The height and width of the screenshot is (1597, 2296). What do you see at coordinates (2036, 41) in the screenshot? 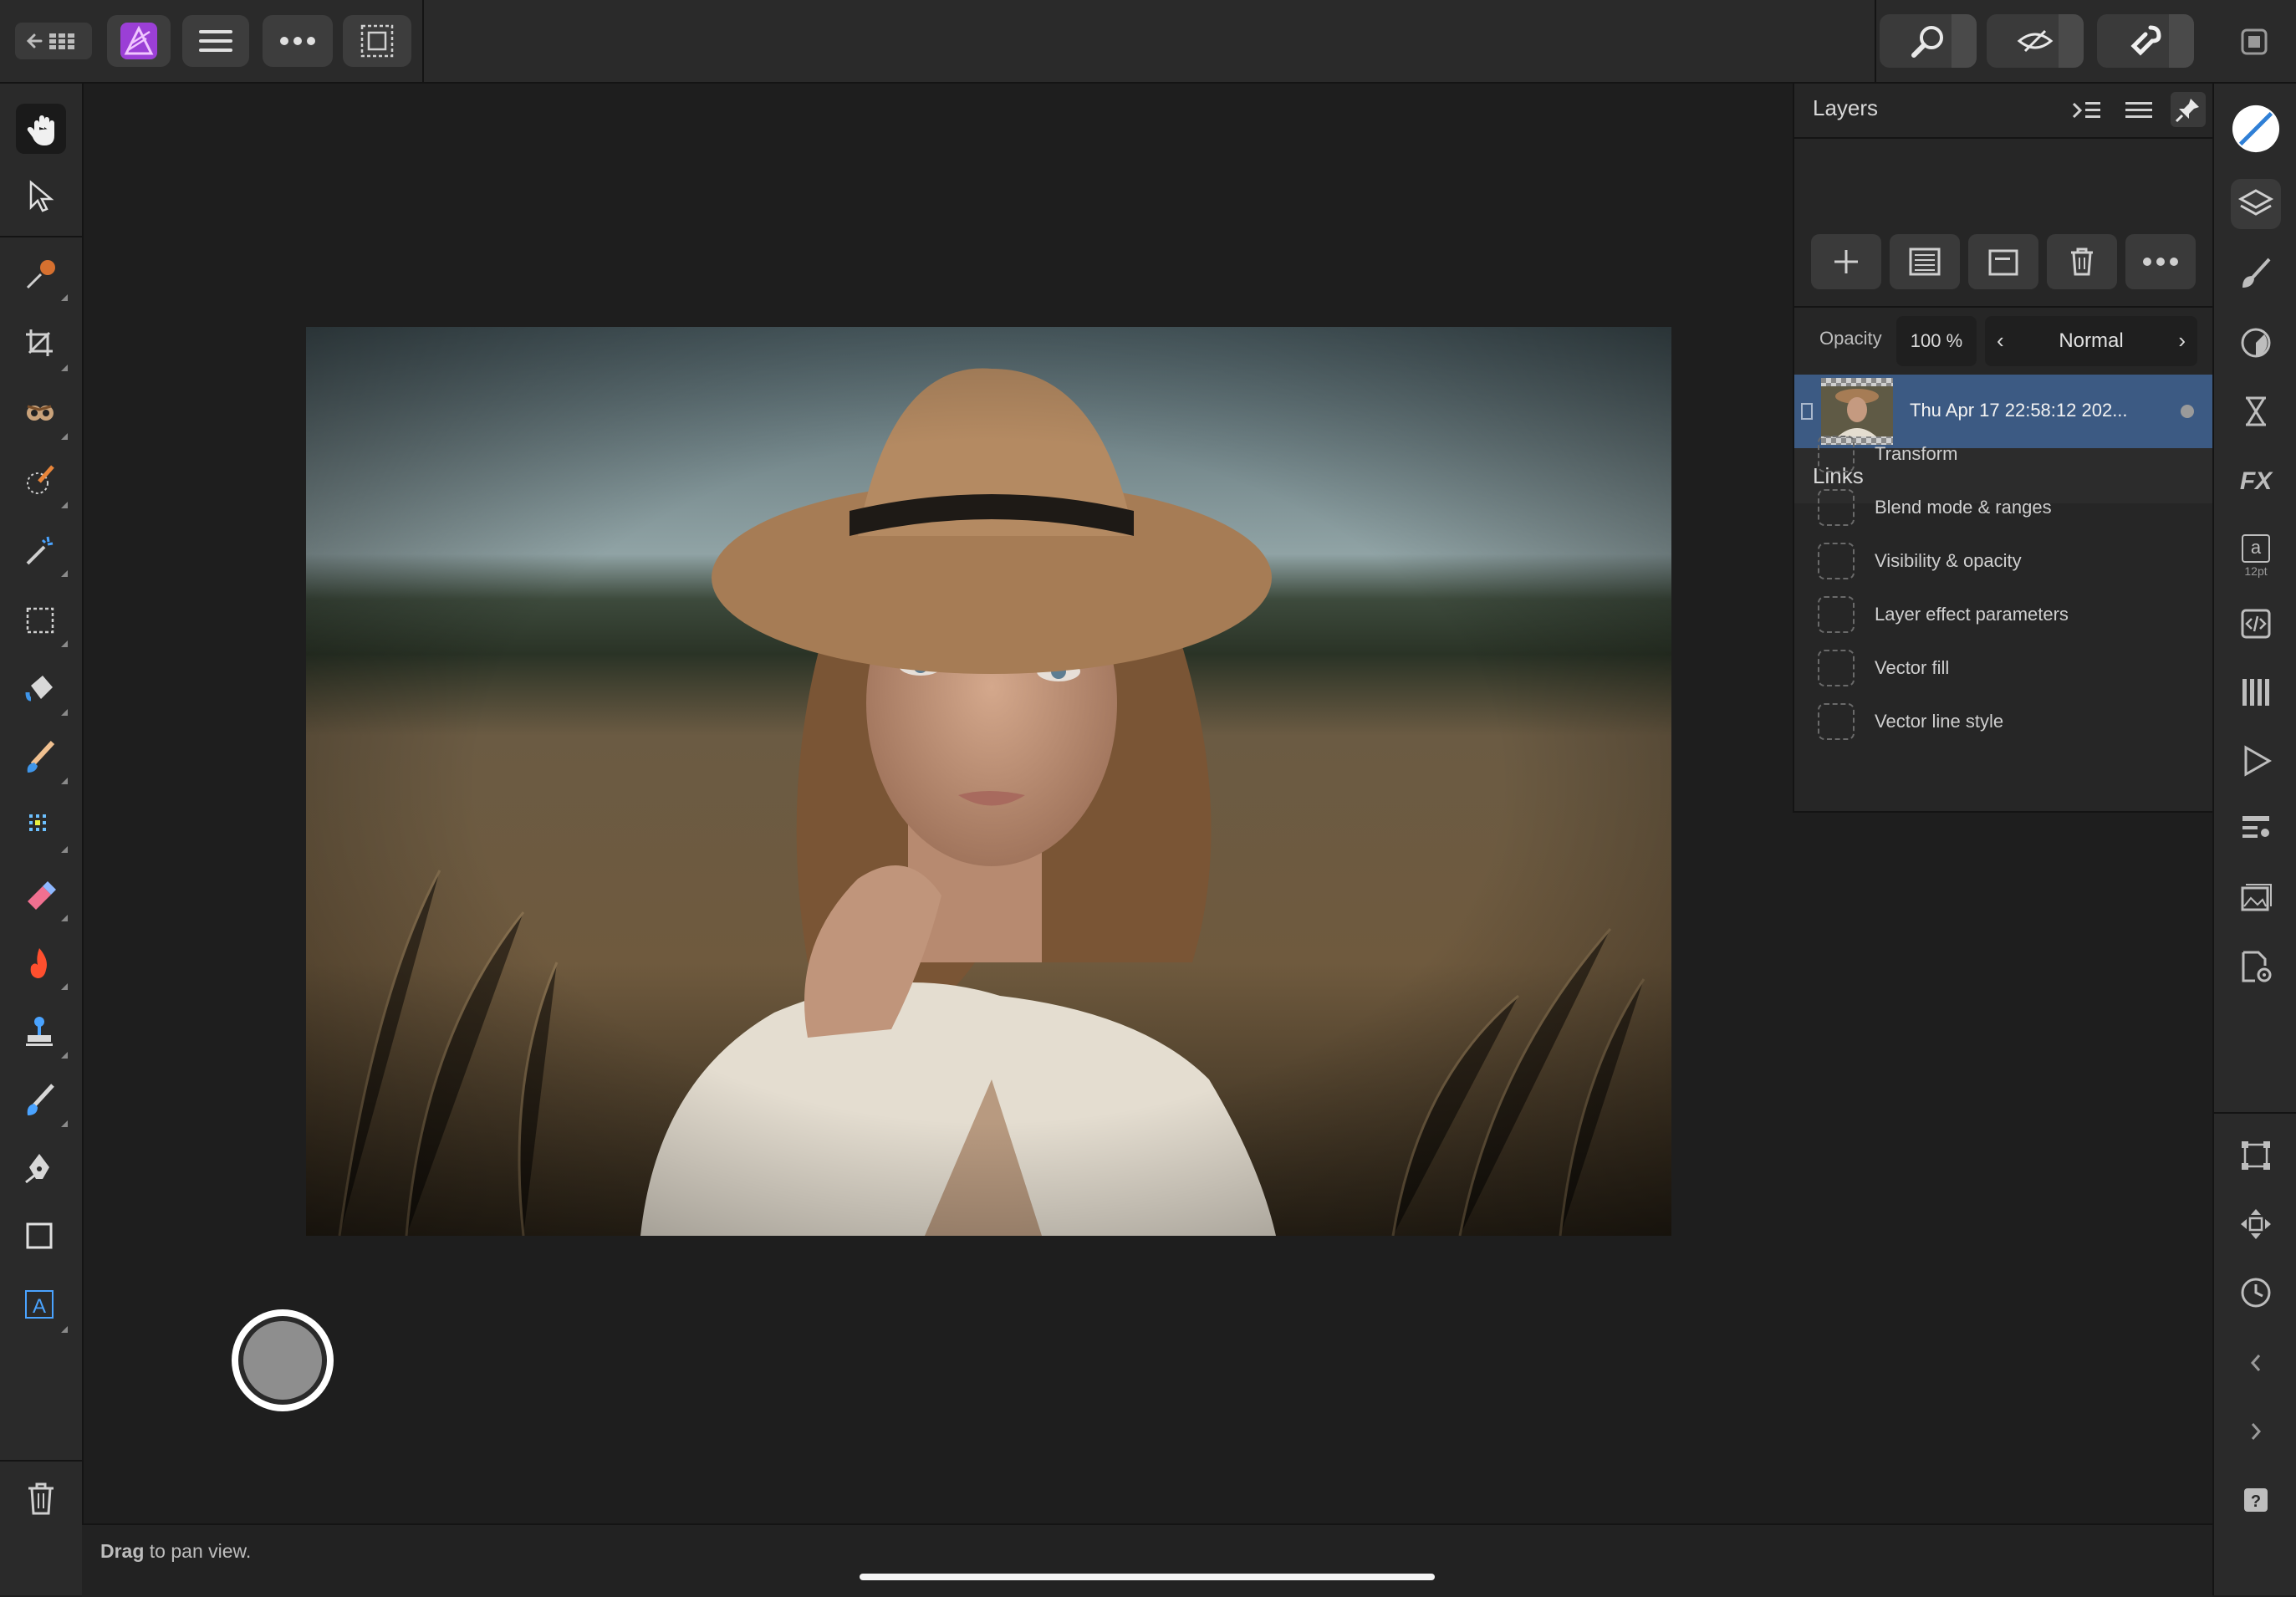
I see `view-mode-button` at bounding box center [2036, 41].